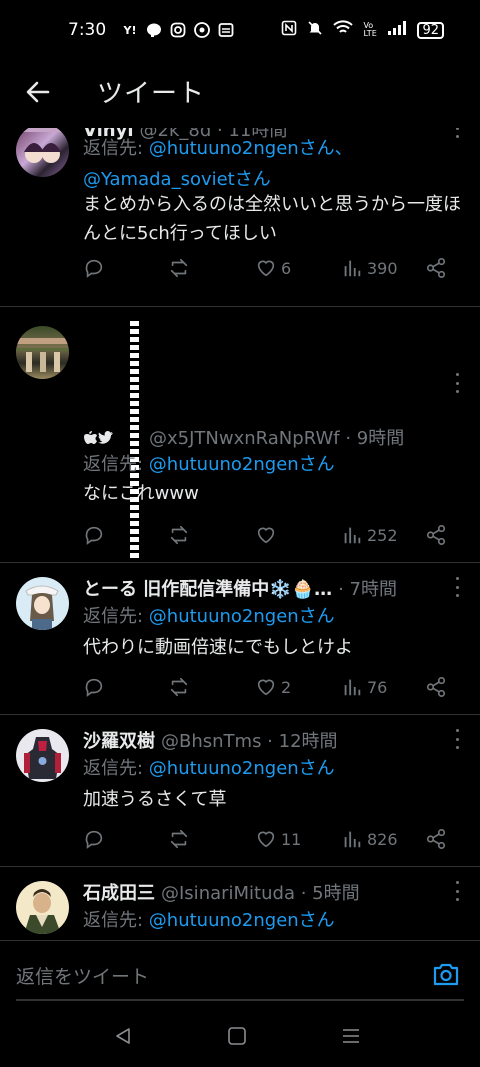 This screenshot has height=1067, width=480. I want to click on handle-and-time: · 7時間, so click(367, 589).